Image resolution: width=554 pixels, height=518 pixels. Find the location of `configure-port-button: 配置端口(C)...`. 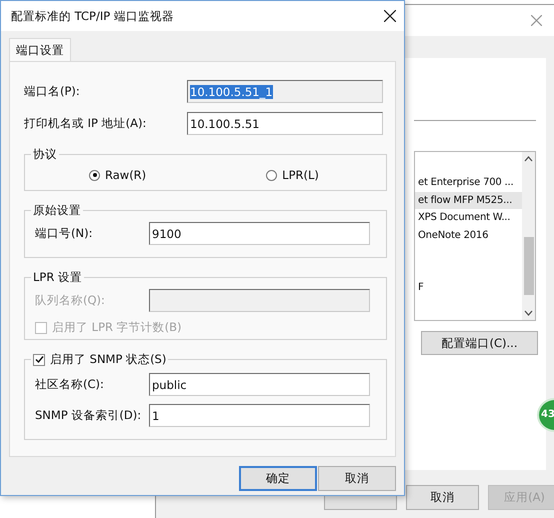

configure-port-button: 配置端口(C)... is located at coordinates (479, 343).